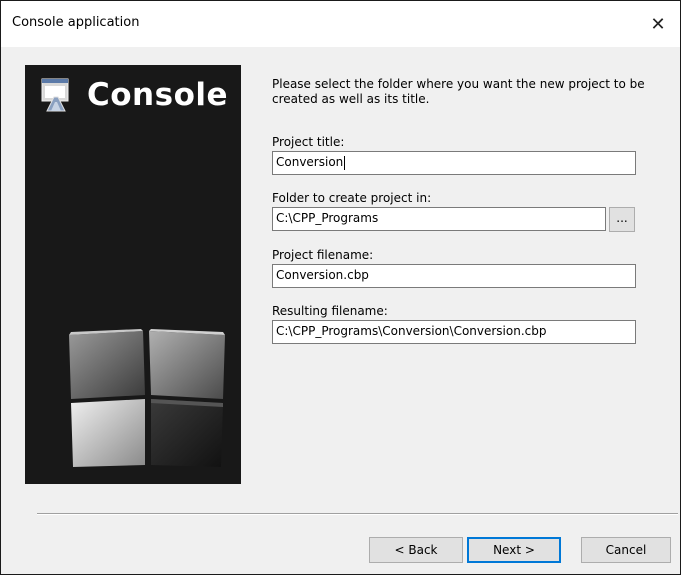  Describe the element at coordinates (345, 162) in the screenshot. I see `text-caret` at that location.